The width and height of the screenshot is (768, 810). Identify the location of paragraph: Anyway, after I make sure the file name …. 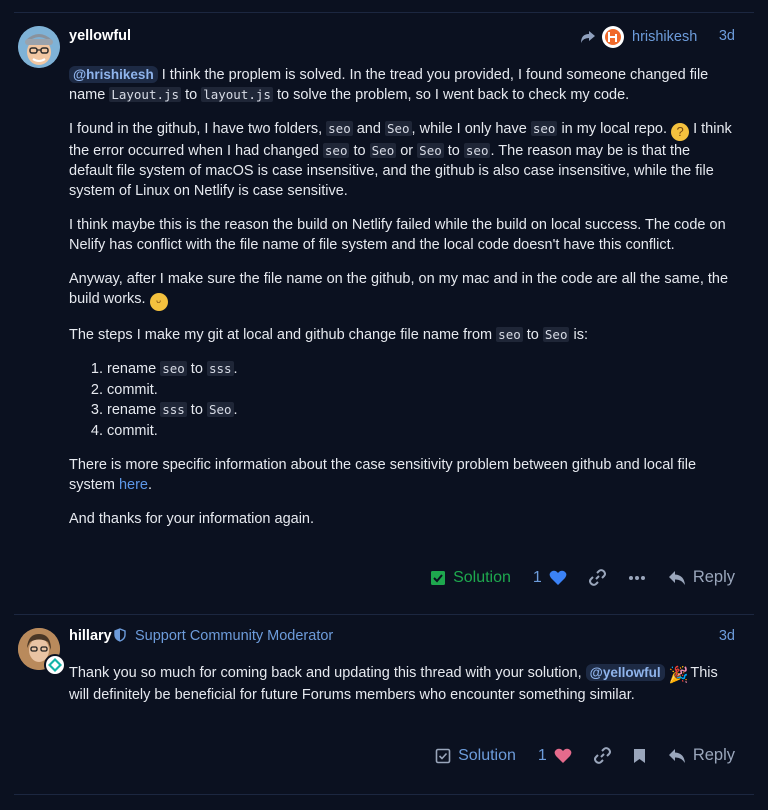
(401, 290).